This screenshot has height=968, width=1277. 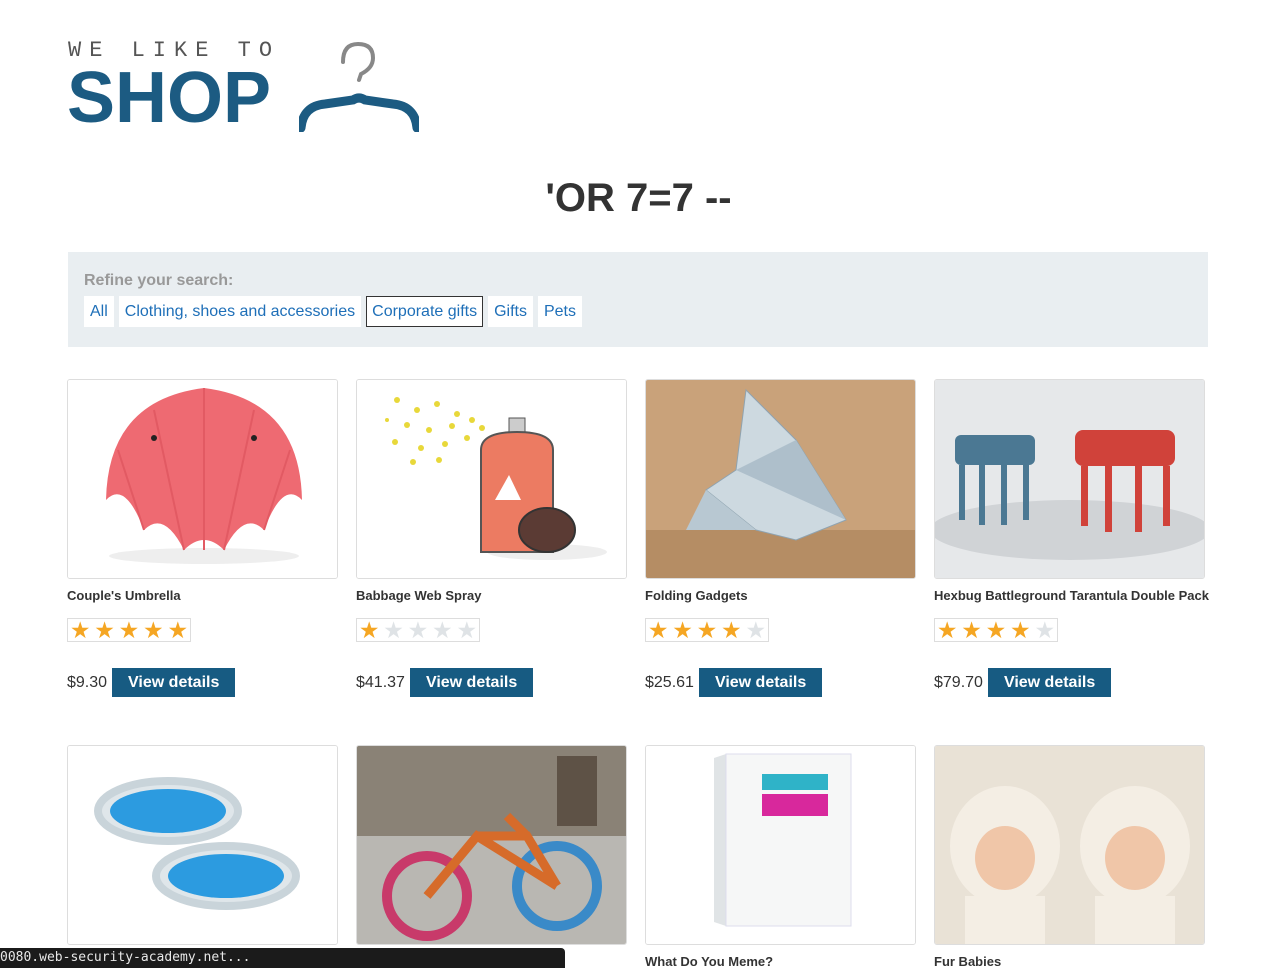 I want to click on refine-heading: Refine your search:, so click(x=159, y=280).